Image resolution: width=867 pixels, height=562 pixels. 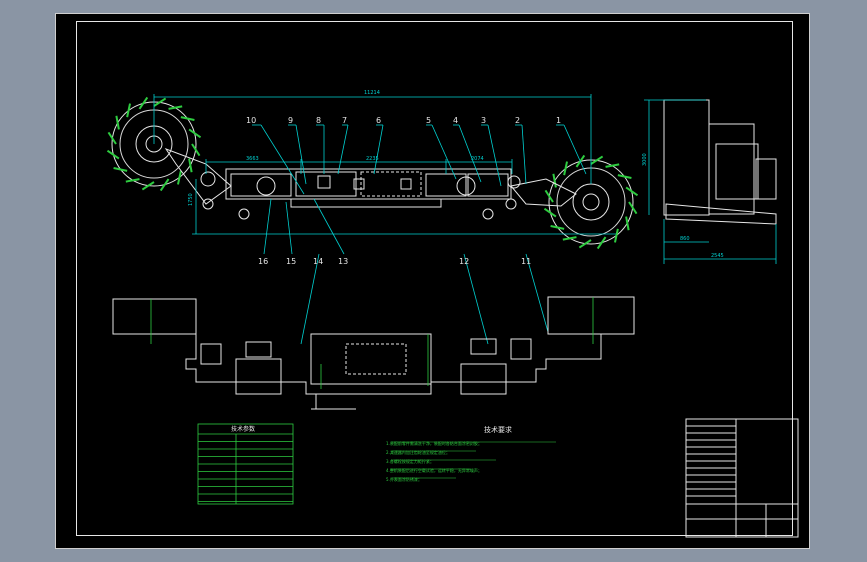 I want to click on dim-left-span: 3663, so click(x=252, y=159).